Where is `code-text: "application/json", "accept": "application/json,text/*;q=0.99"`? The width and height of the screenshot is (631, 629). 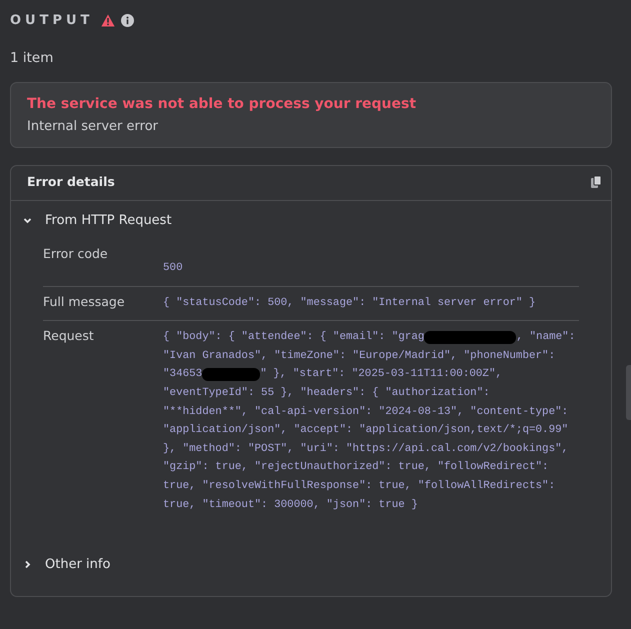
code-text: "application/json", "accept": "application/json,text/*;q=0.99" is located at coordinates (365, 430).